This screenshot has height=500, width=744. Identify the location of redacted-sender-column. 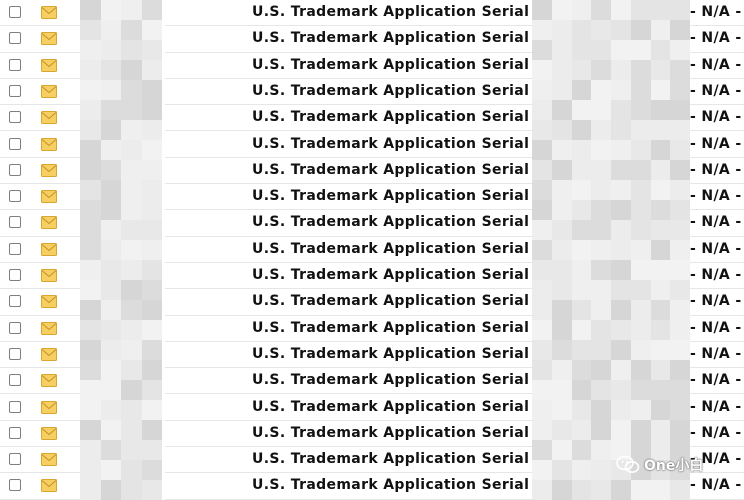
(121, 250).